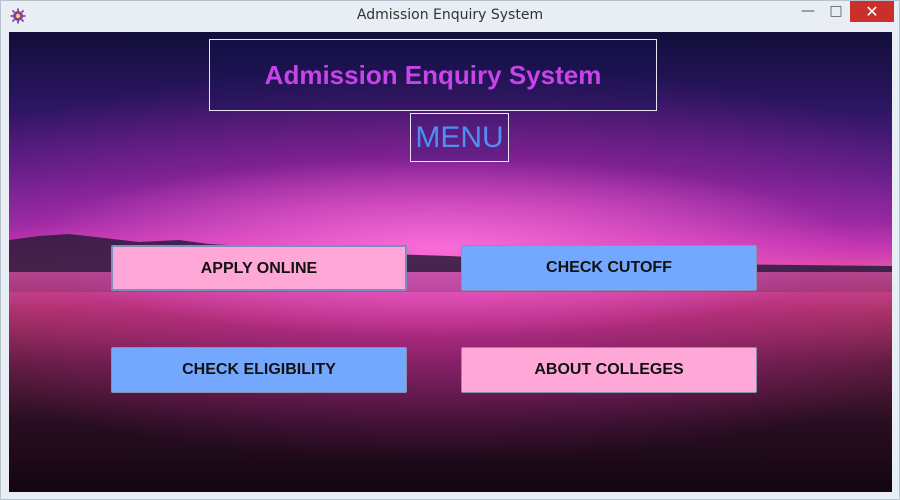 This screenshot has height=500, width=900. What do you see at coordinates (872, 11) in the screenshot?
I see `close-button: ✕` at bounding box center [872, 11].